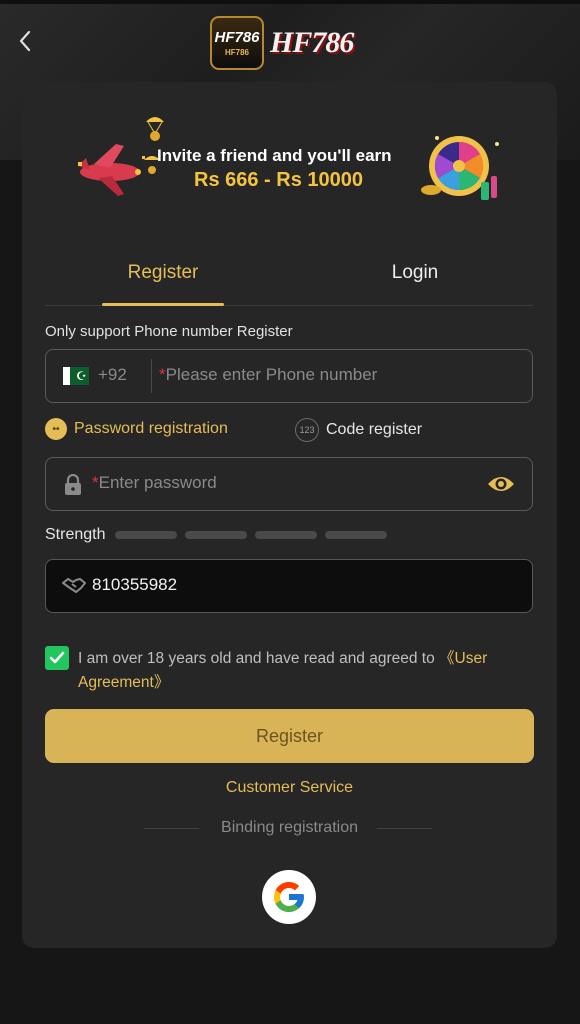 The width and height of the screenshot is (580, 1024). I want to click on password-field: *Enter password, so click(289, 484).